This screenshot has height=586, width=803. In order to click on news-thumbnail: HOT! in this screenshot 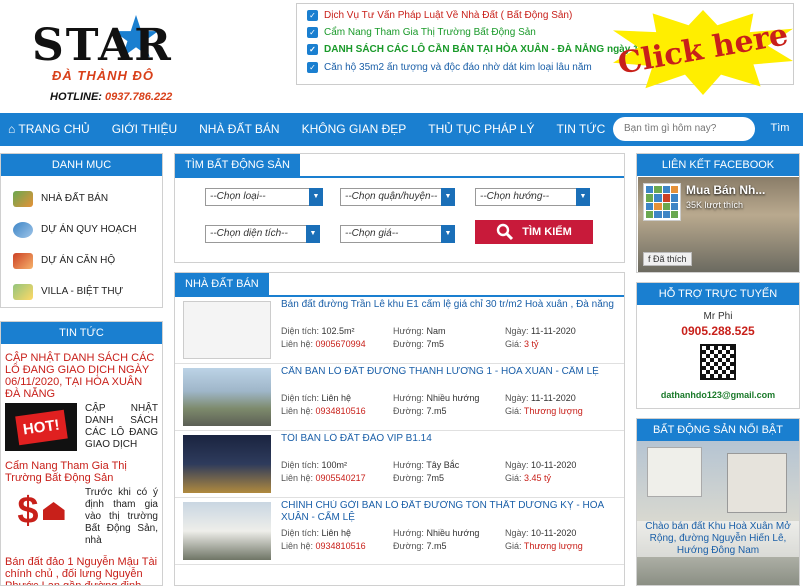, I will do `click(41, 427)`.